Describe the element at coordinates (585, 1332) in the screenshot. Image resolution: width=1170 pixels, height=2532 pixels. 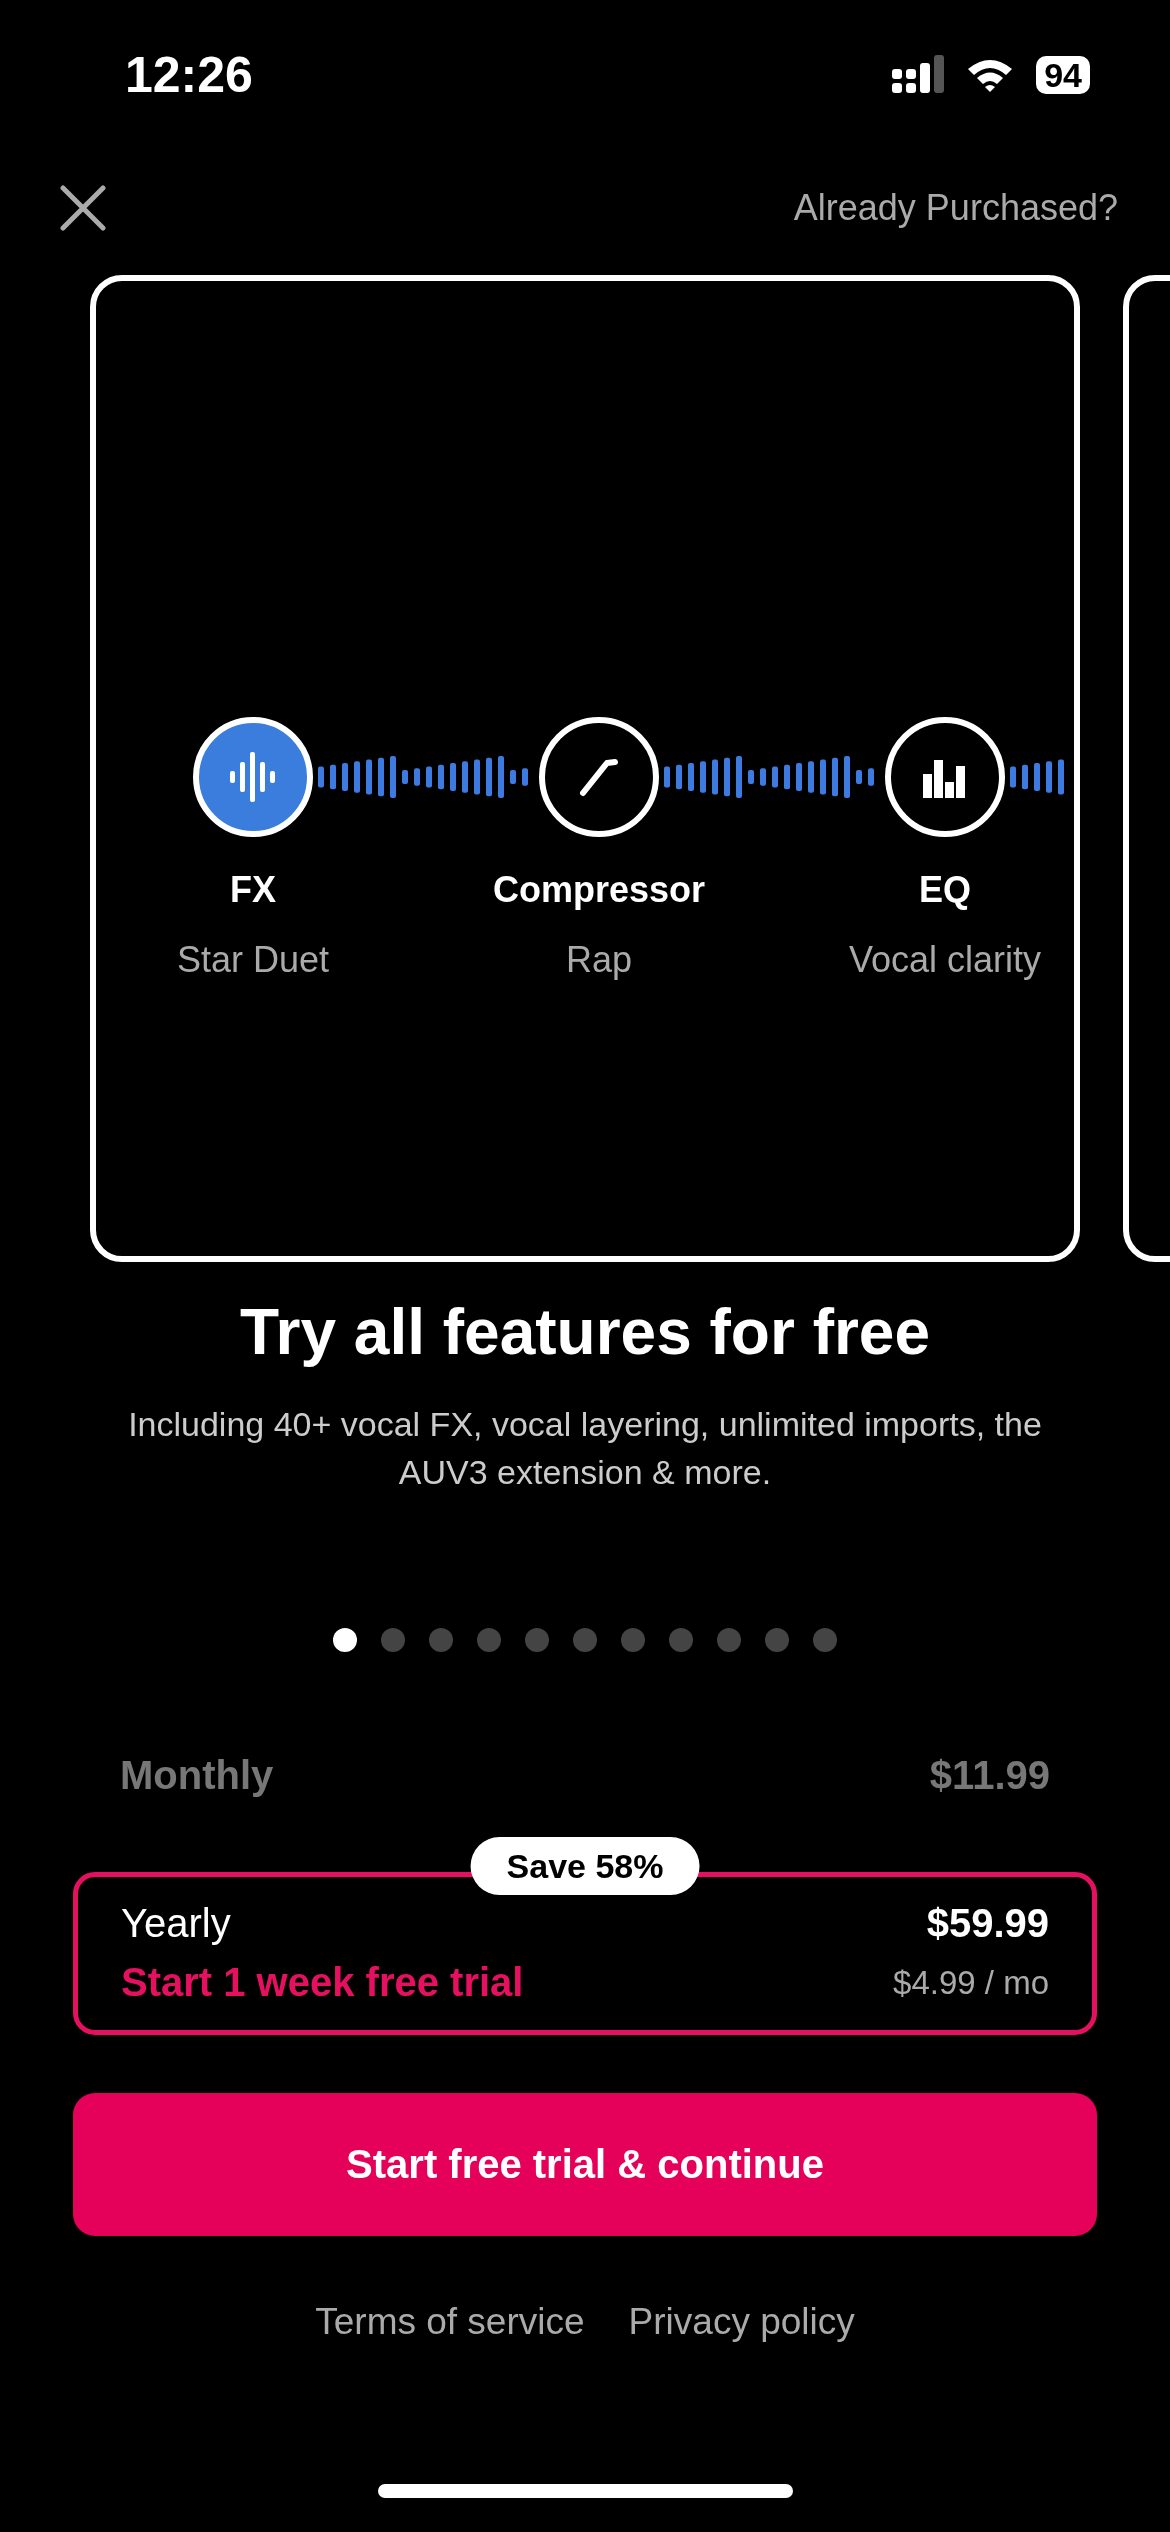
I see `headline: Try all features for free` at that location.